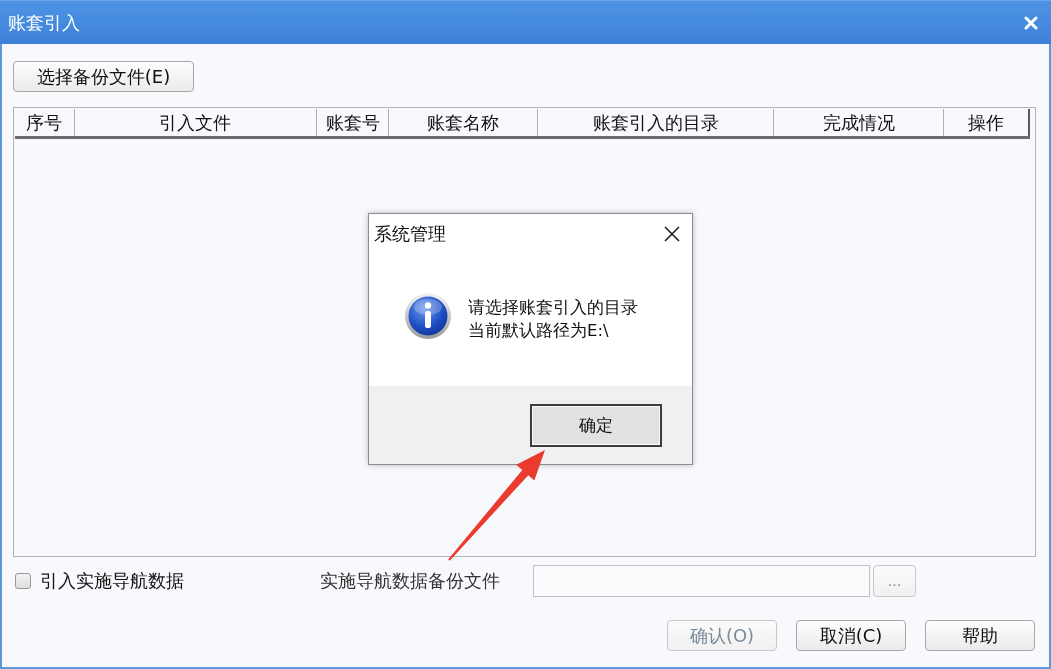 The width and height of the screenshot is (1051, 669). Describe the element at coordinates (701, 581) in the screenshot. I see `input-field` at that location.